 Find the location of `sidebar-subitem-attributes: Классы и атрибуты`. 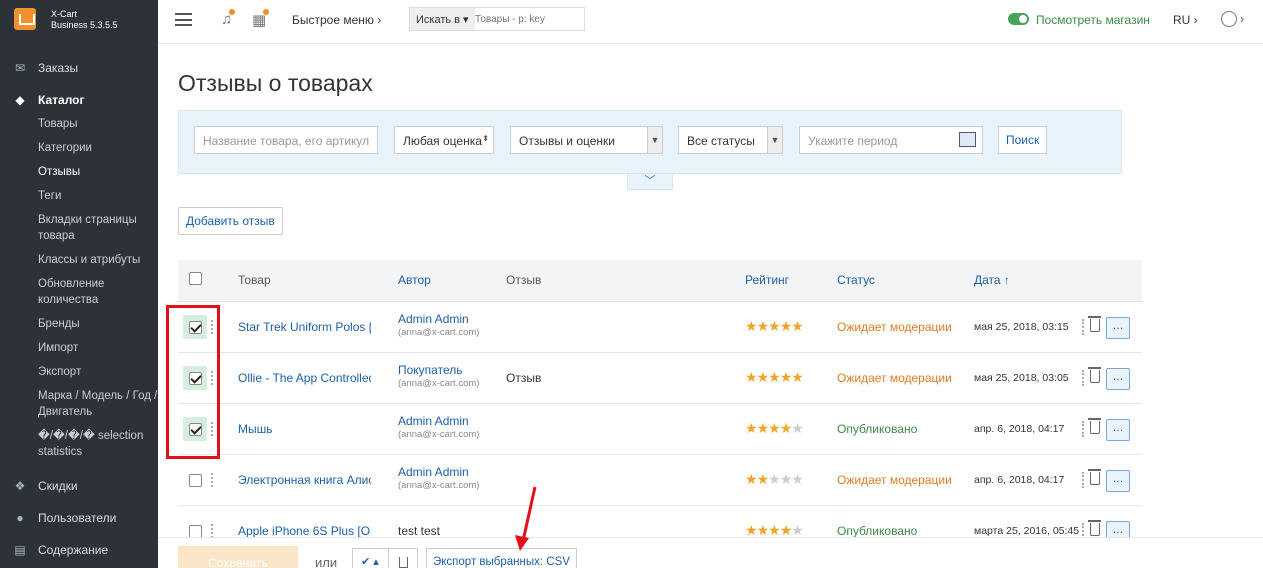

sidebar-subitem-attributes: Классы и атрибуты is located at coordinates (98, 260).